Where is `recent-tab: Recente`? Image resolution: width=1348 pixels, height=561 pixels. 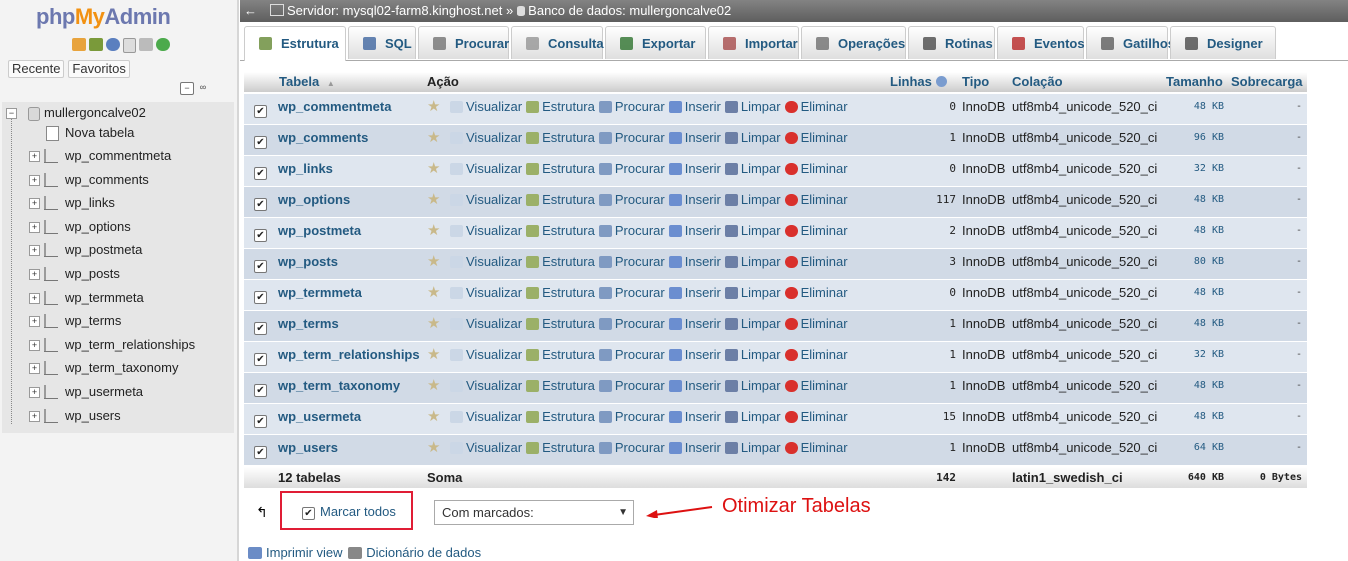
recent-tab: Recente is located at coordinates (36, 69).